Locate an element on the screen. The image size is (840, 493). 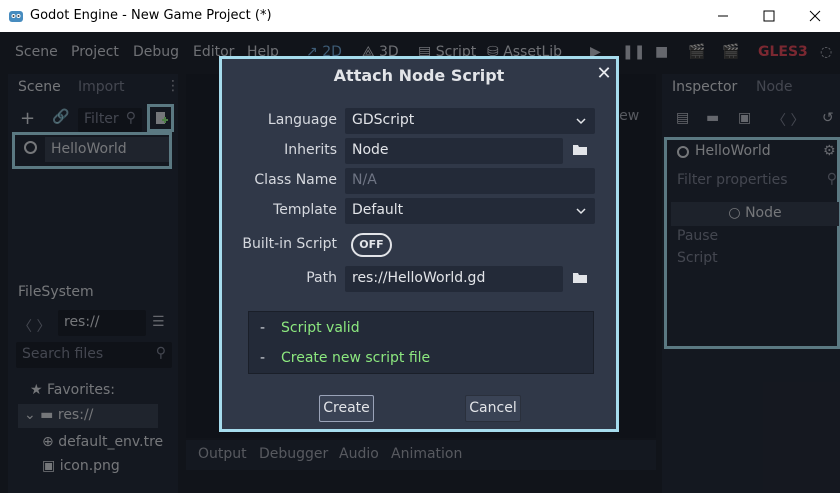
window-title-bar: Godot Engine - New Game Project (*) is located at coordinates (420, 16).